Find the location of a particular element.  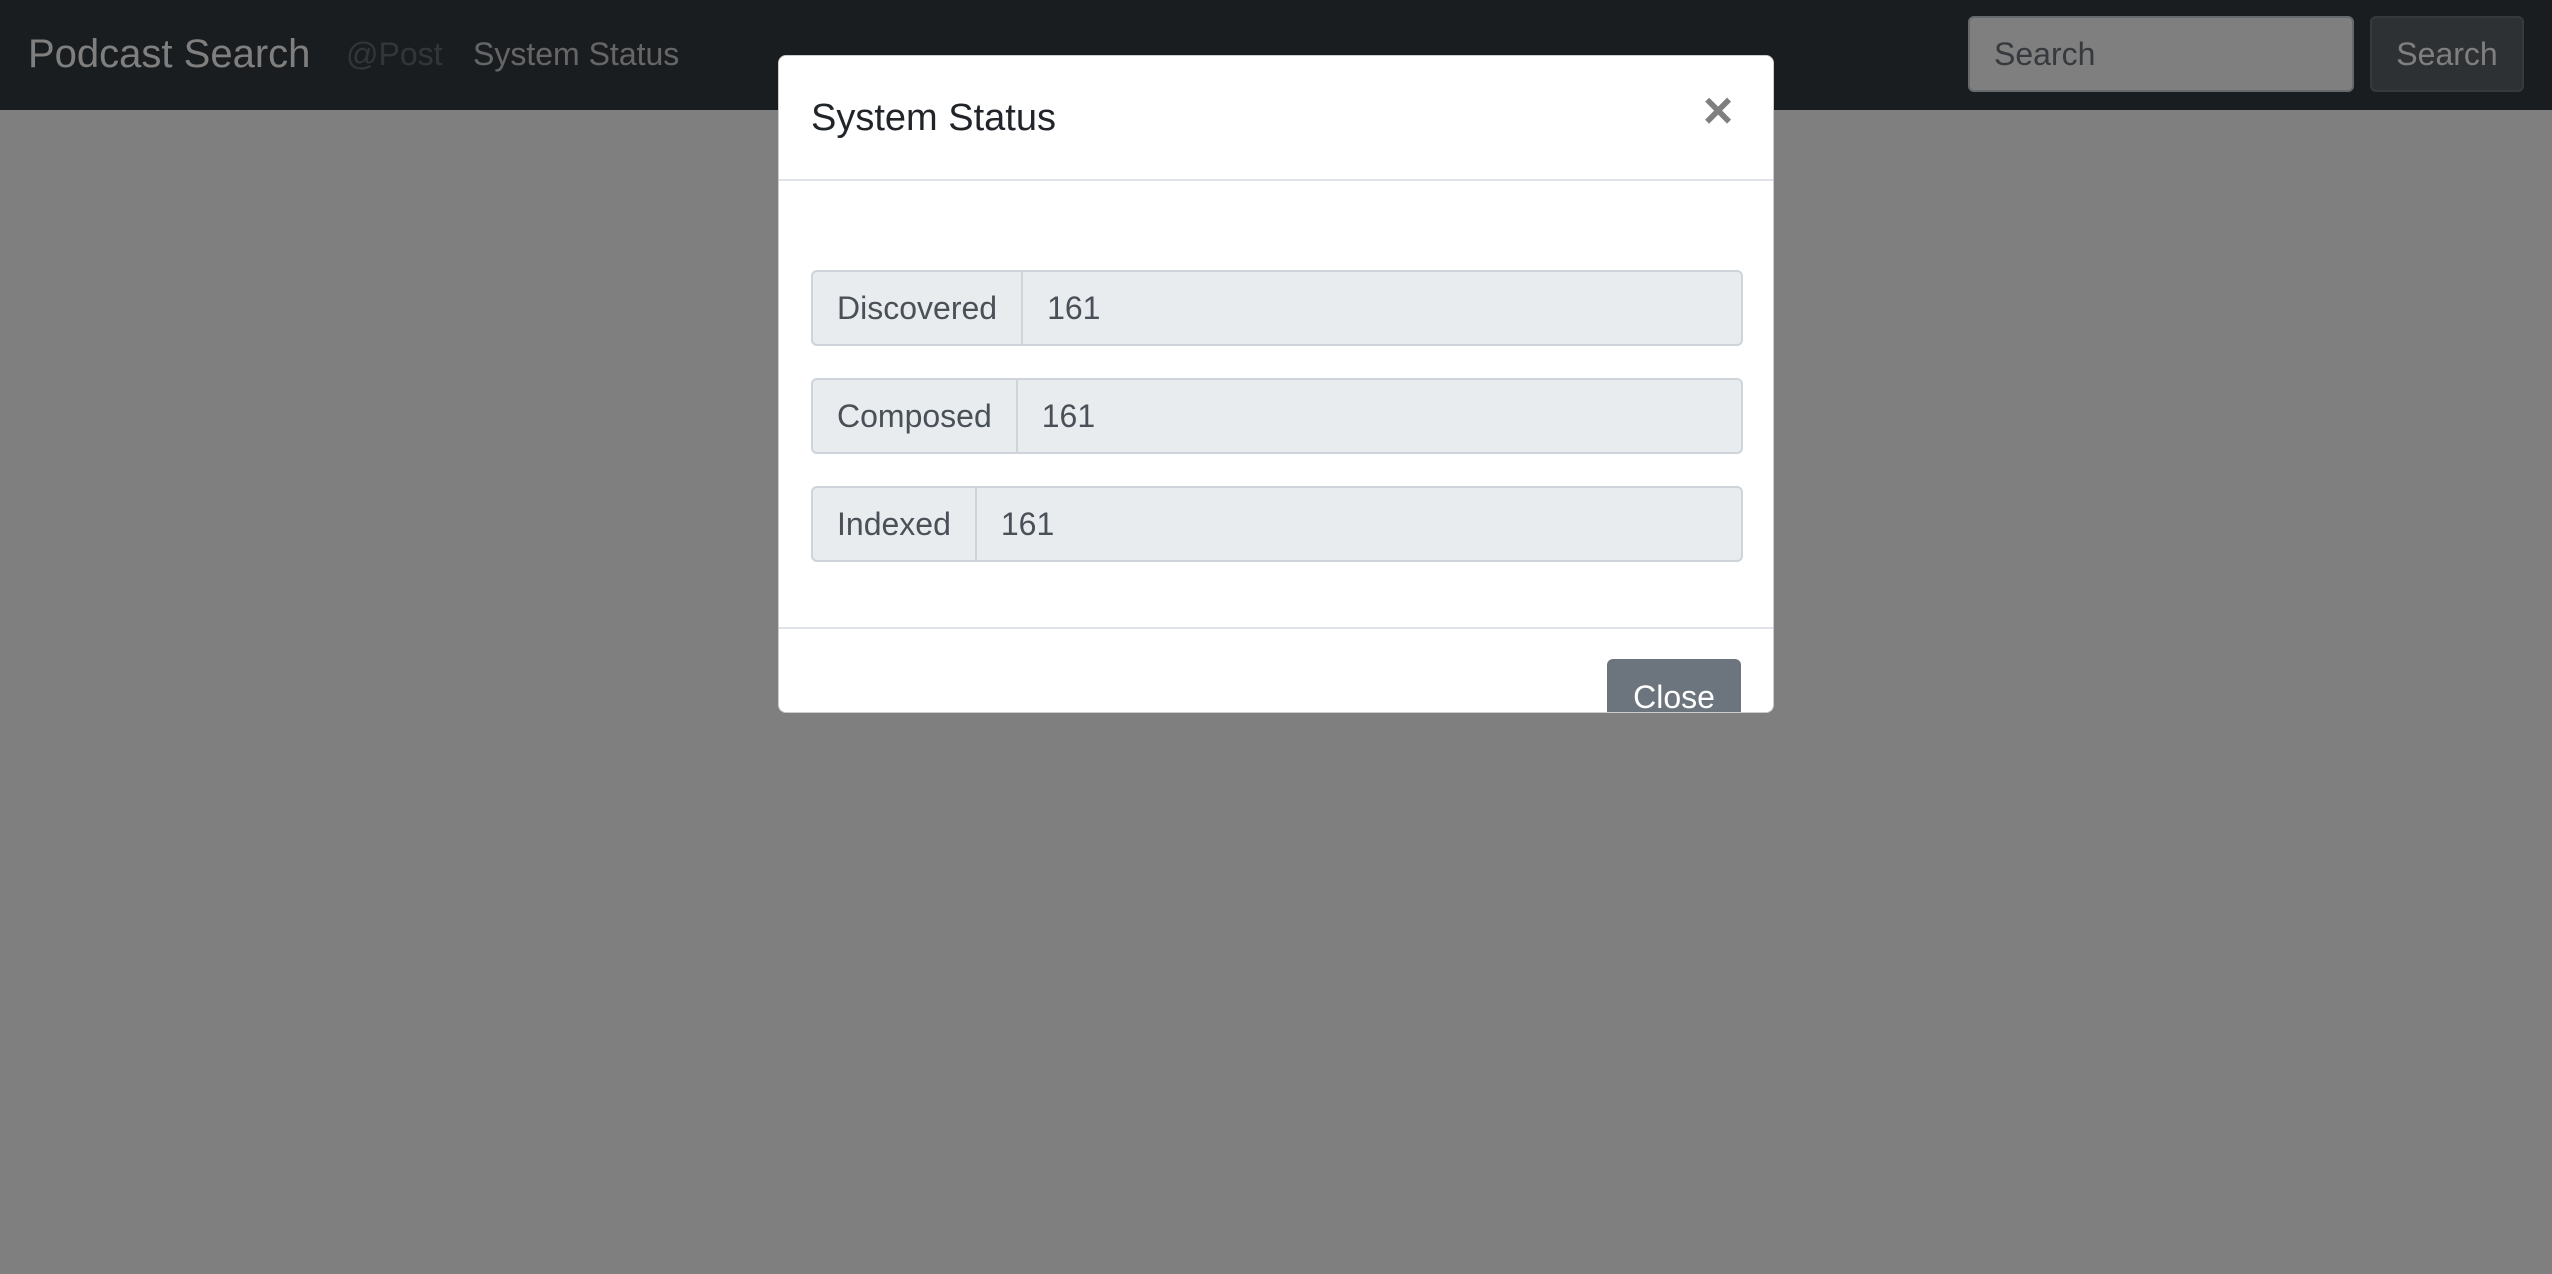

status-row-discovered: Discovered is located at coordinates (1277, 308).